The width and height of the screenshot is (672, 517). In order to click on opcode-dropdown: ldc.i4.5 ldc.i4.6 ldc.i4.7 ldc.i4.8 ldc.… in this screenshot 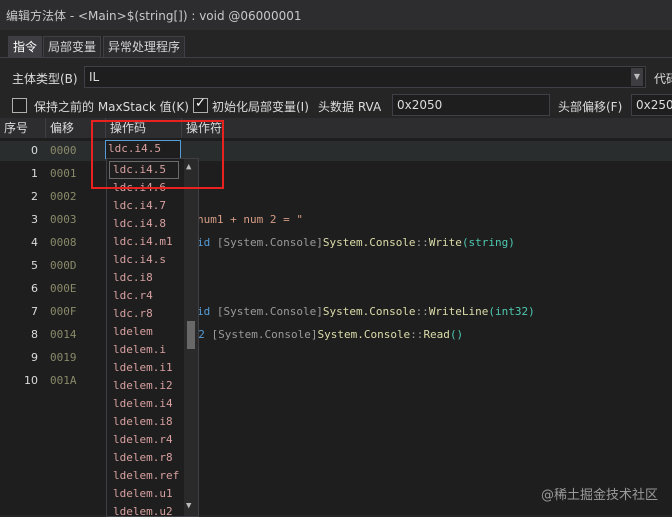, I will do `click(152, 337)`.